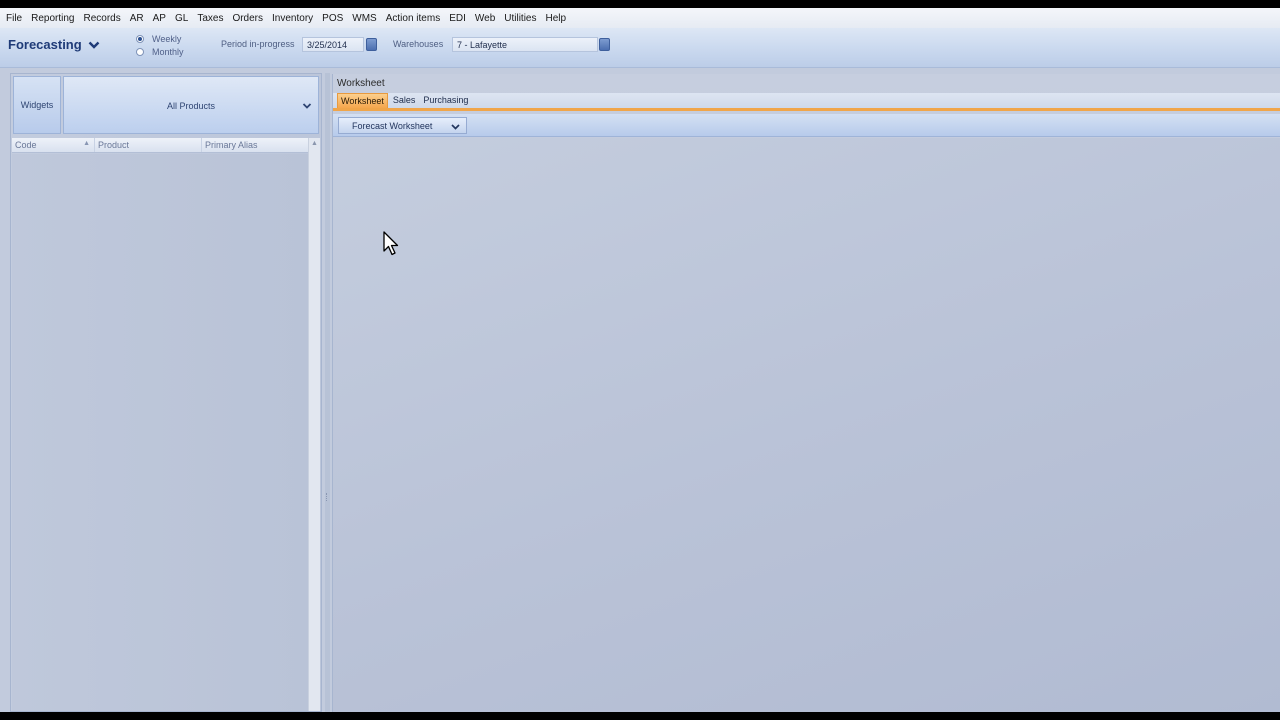  What do you see at coordinates (53, 145) in the screenshot?
I see `column-header-code: Code ▲` at bounding box center [53, 145].